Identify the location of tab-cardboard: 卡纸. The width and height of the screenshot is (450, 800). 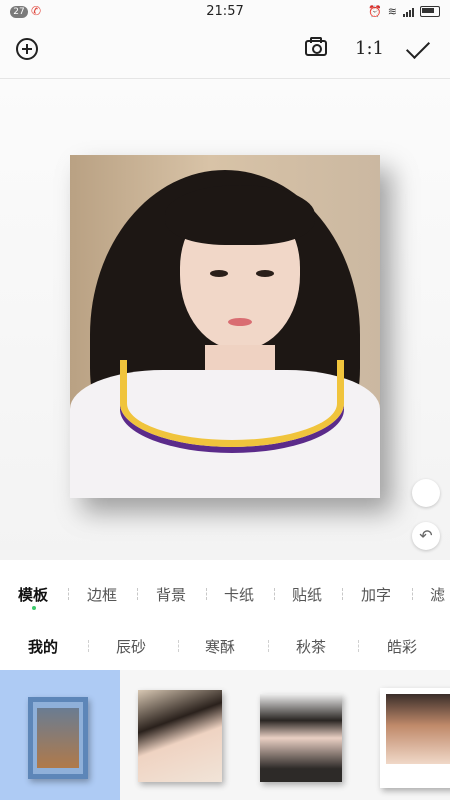
(239, 594).